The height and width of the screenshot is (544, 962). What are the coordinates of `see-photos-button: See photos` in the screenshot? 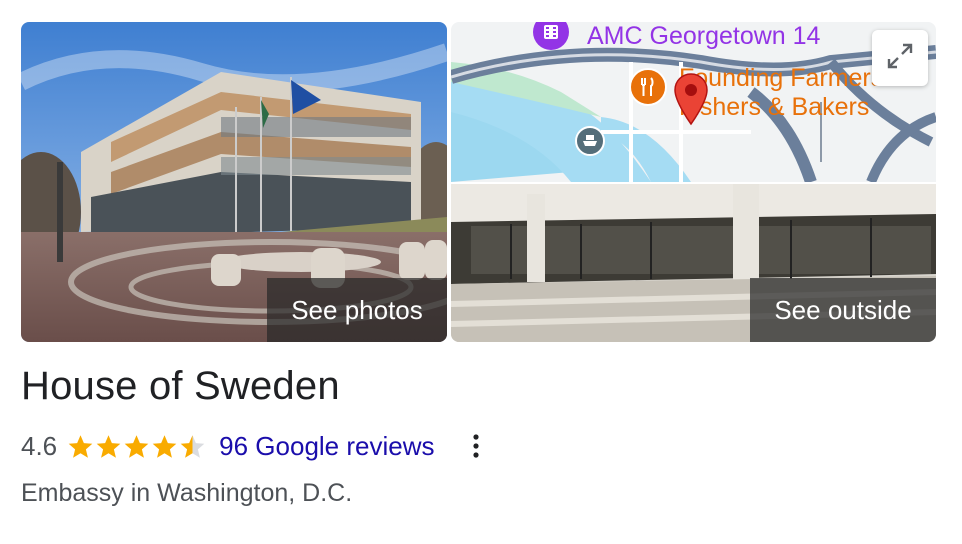 It's located at (357, 310).